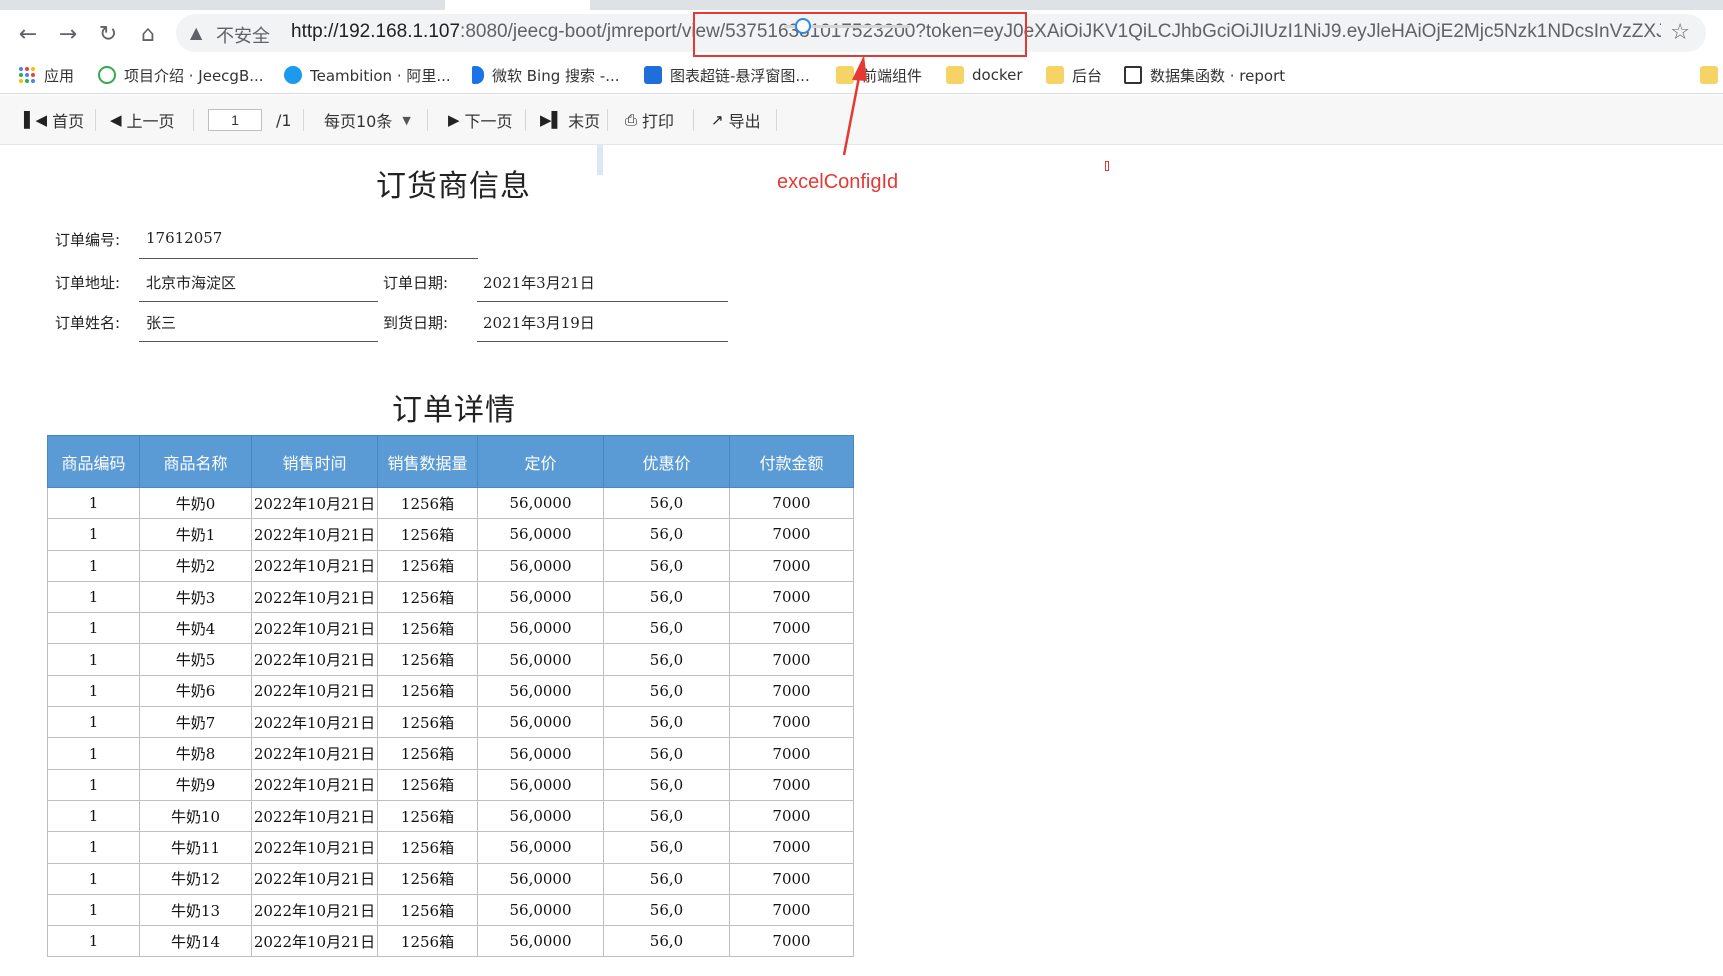  I want to click on table-row: 1 牛奶11 2022年10月21日 1256箱 56,0000 56,0 7000, so click(450, 847).